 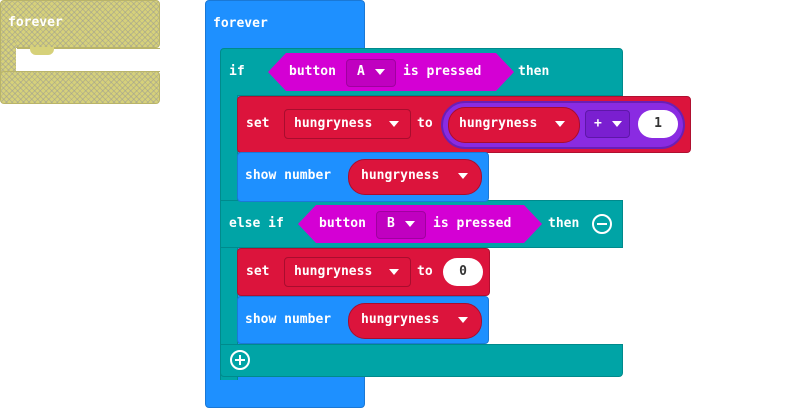 What do you see at coordinates (333, 123) in the screenshot?
I see `set-variable-name: hungryness` at bounding box center [333, 123].